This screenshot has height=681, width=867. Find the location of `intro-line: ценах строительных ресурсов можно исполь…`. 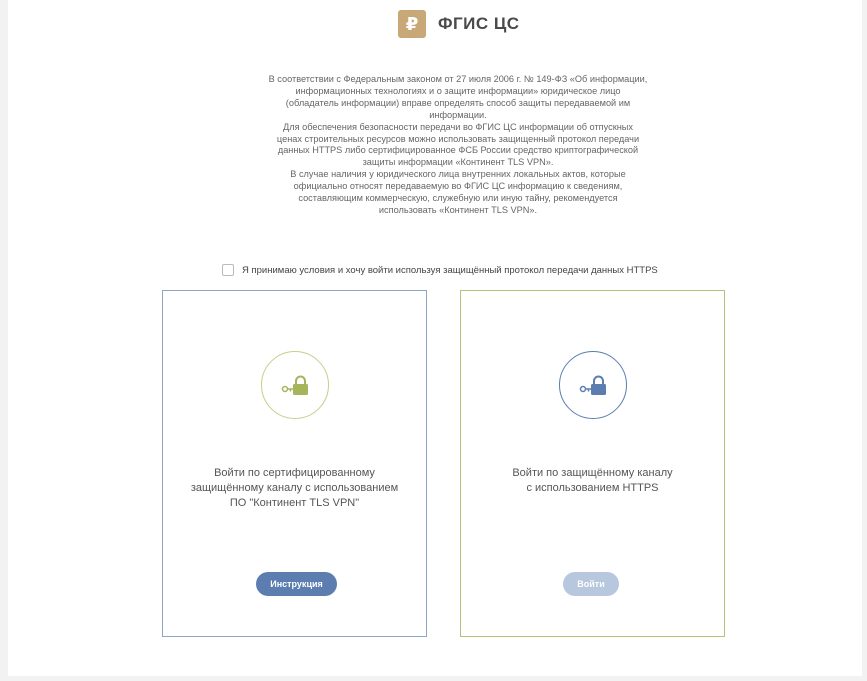

intro-line: ценах строительных ресурсов можно исполь… is located at coordinates (458, 138).